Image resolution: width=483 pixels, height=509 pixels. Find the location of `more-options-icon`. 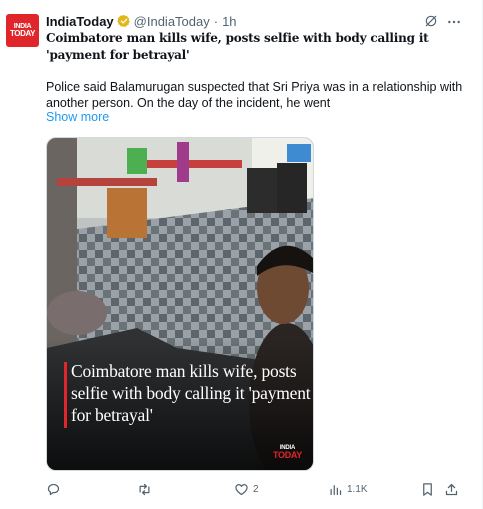

more-options-icon is located at coordinates (454, 22).